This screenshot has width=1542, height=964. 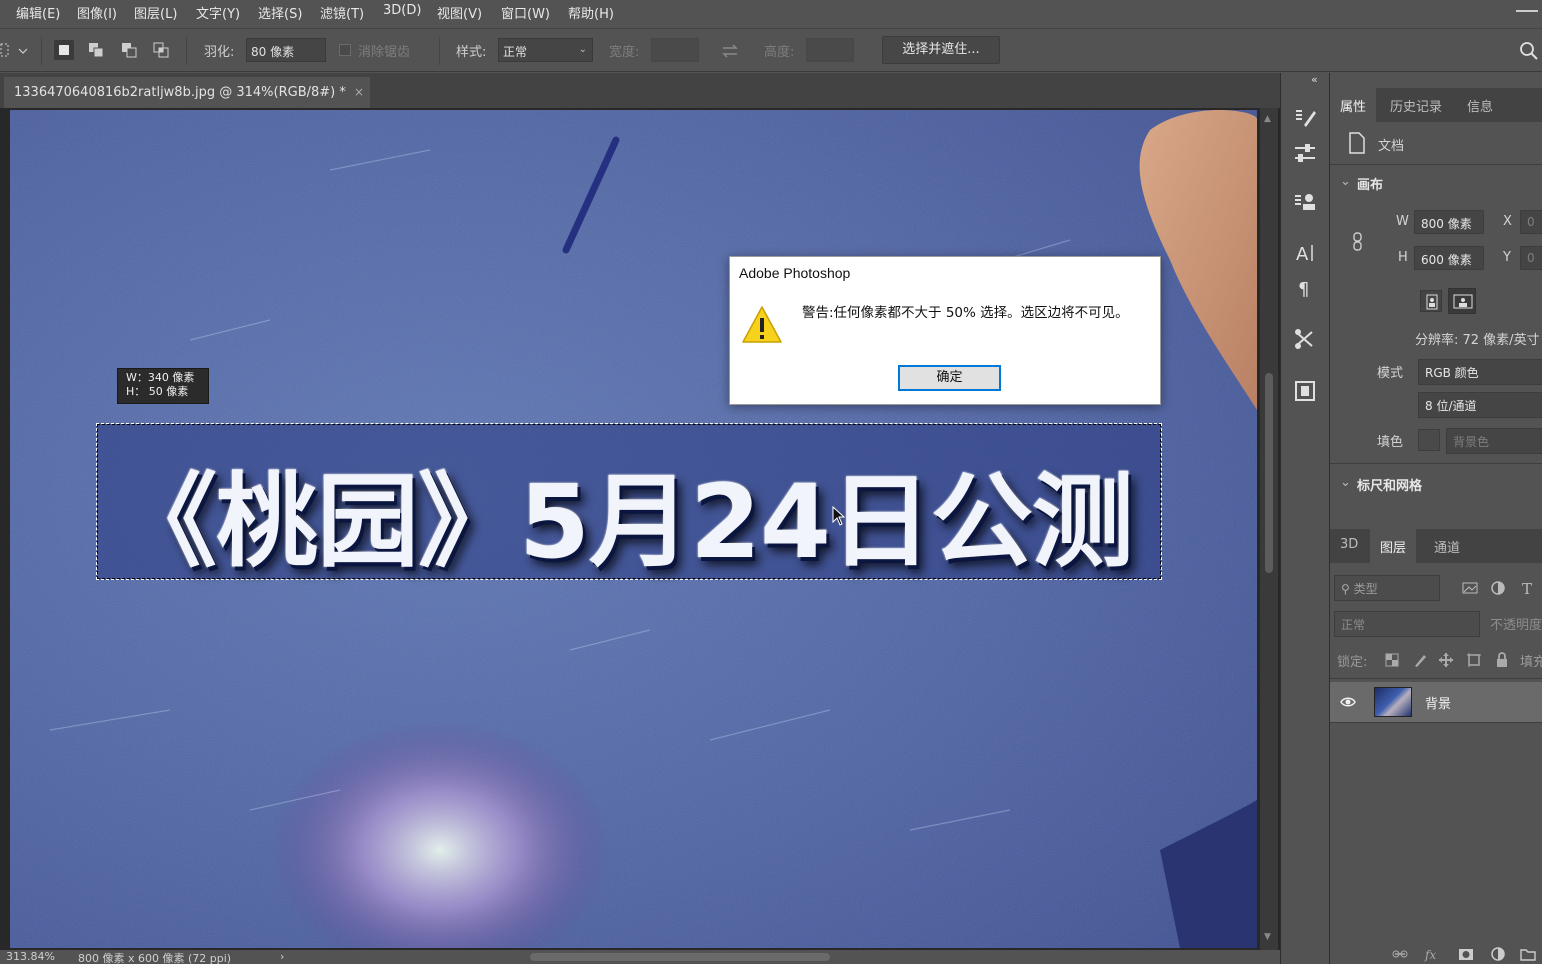 What do you see at coordinates (1531, 222) in the screenshot?
I see `canvas-x-input: 0` at bounding box center [1531, 222].